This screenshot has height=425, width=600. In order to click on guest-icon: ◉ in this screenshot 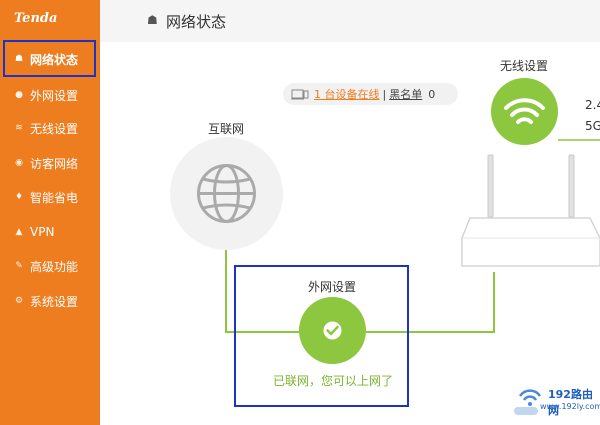, I will do `click(19, 163)`.